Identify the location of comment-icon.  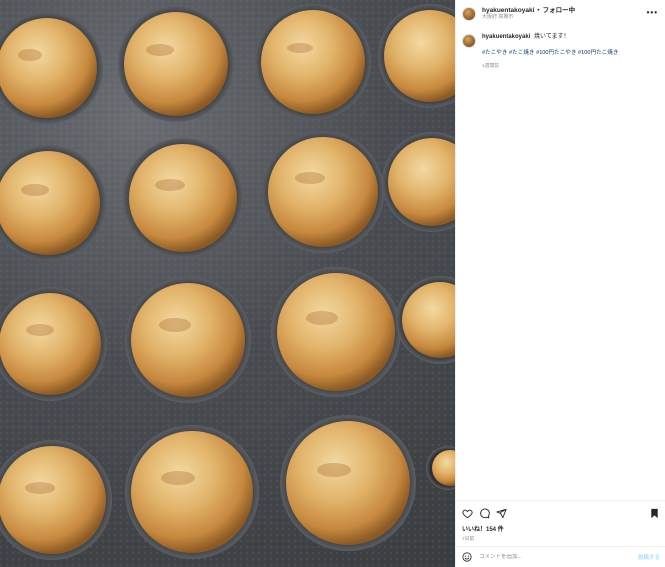
(484, 513).